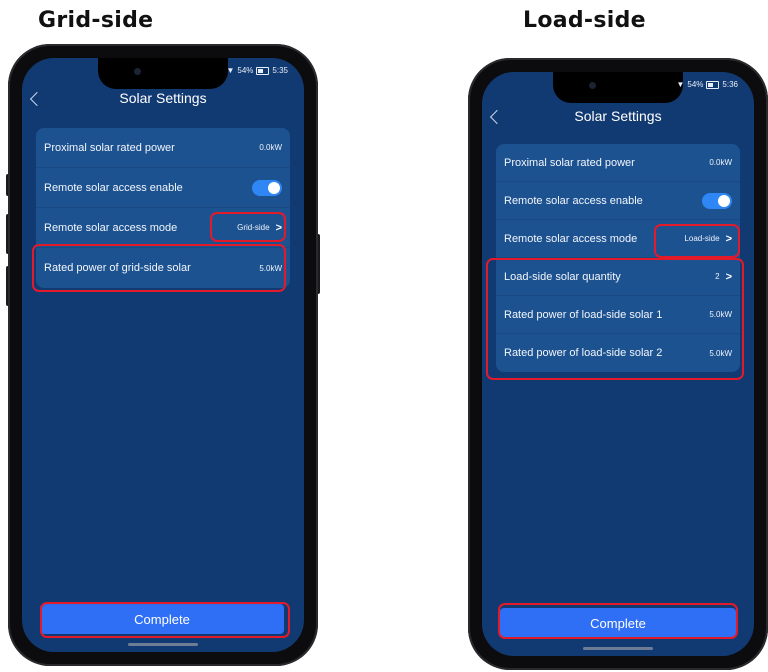  I want to click on status-bar: ▼ 54% 5:36, so click(707, 84).